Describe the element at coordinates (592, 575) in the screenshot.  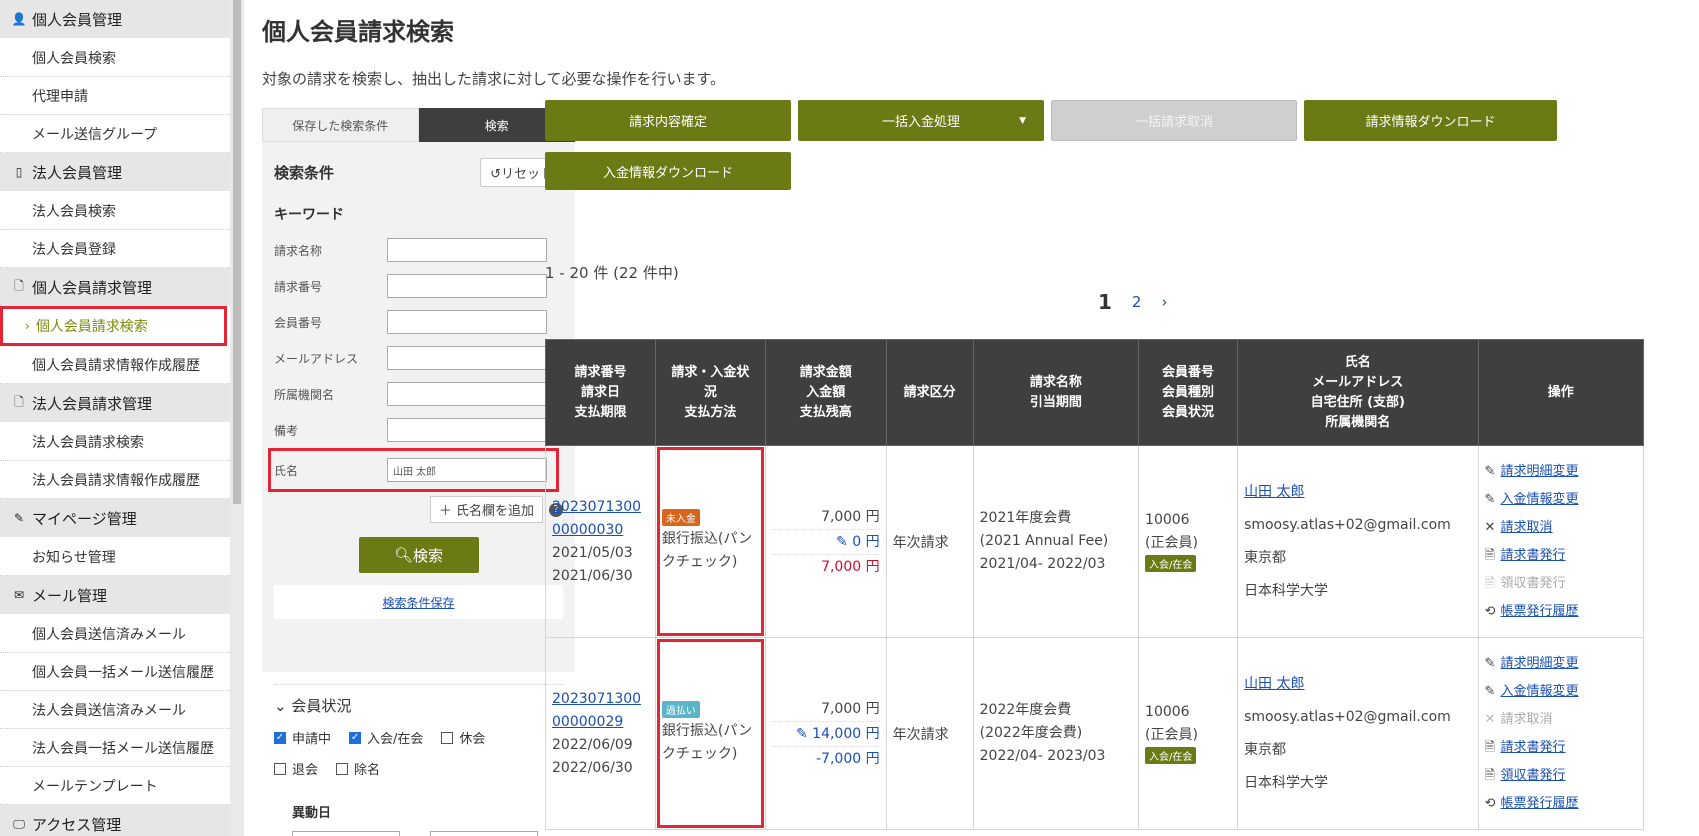
I see `due-date: 2021/06/30` at that location.